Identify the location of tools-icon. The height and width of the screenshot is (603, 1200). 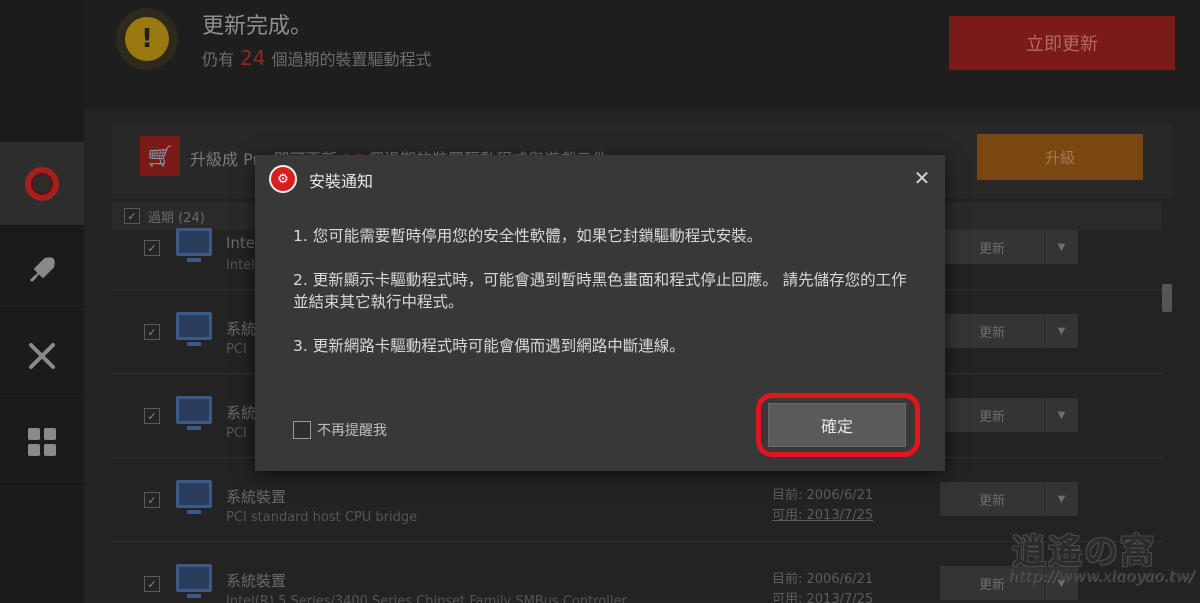
(42, 355).